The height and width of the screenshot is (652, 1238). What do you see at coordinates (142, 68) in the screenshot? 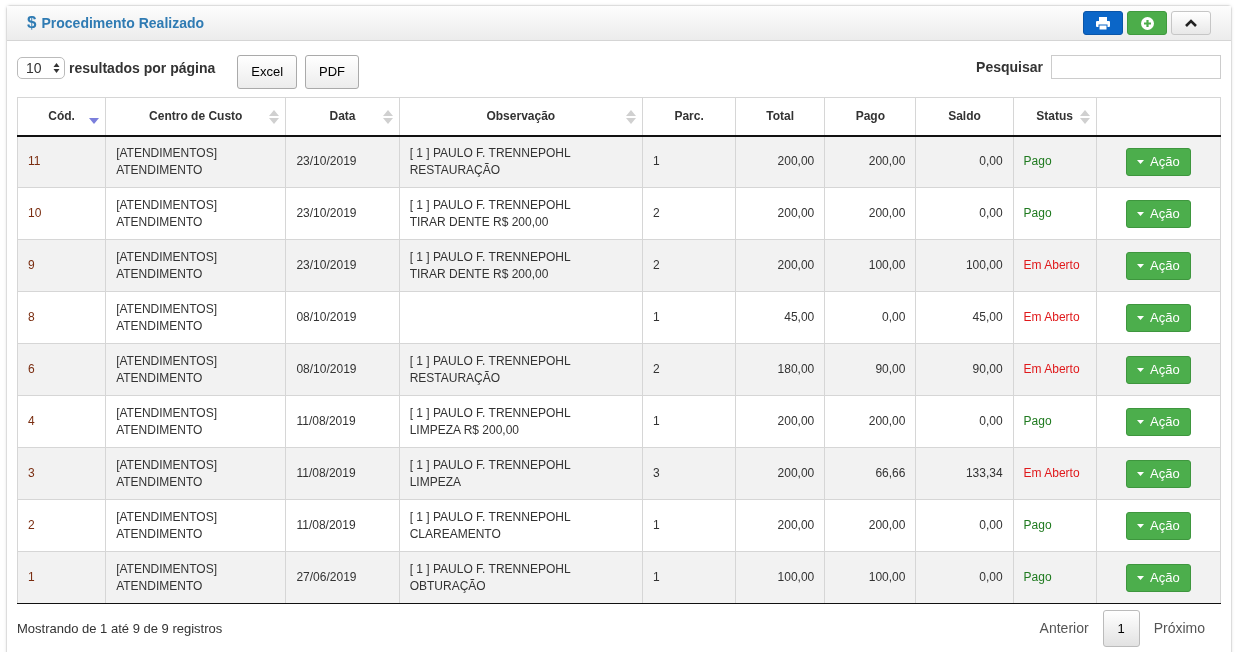
I see `page-size-label: resultados por página` at bounding box center [142, 68].